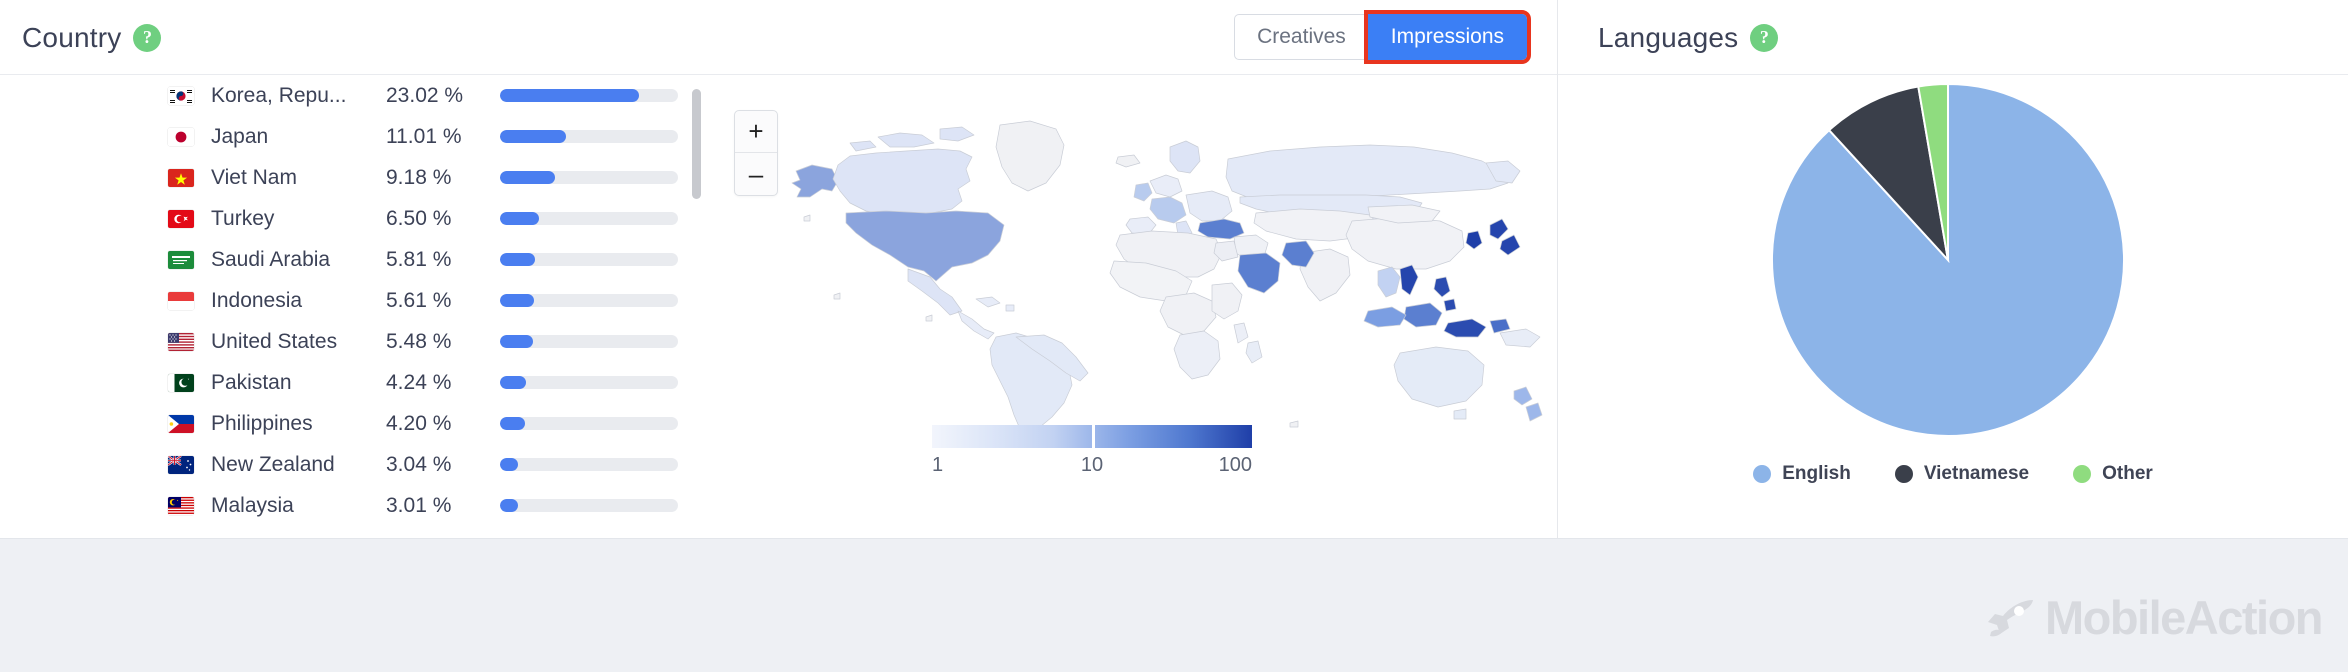  Describe the element at coordinates (181, 136) in the screenshot. I see `flag-jp-icon` at that location.